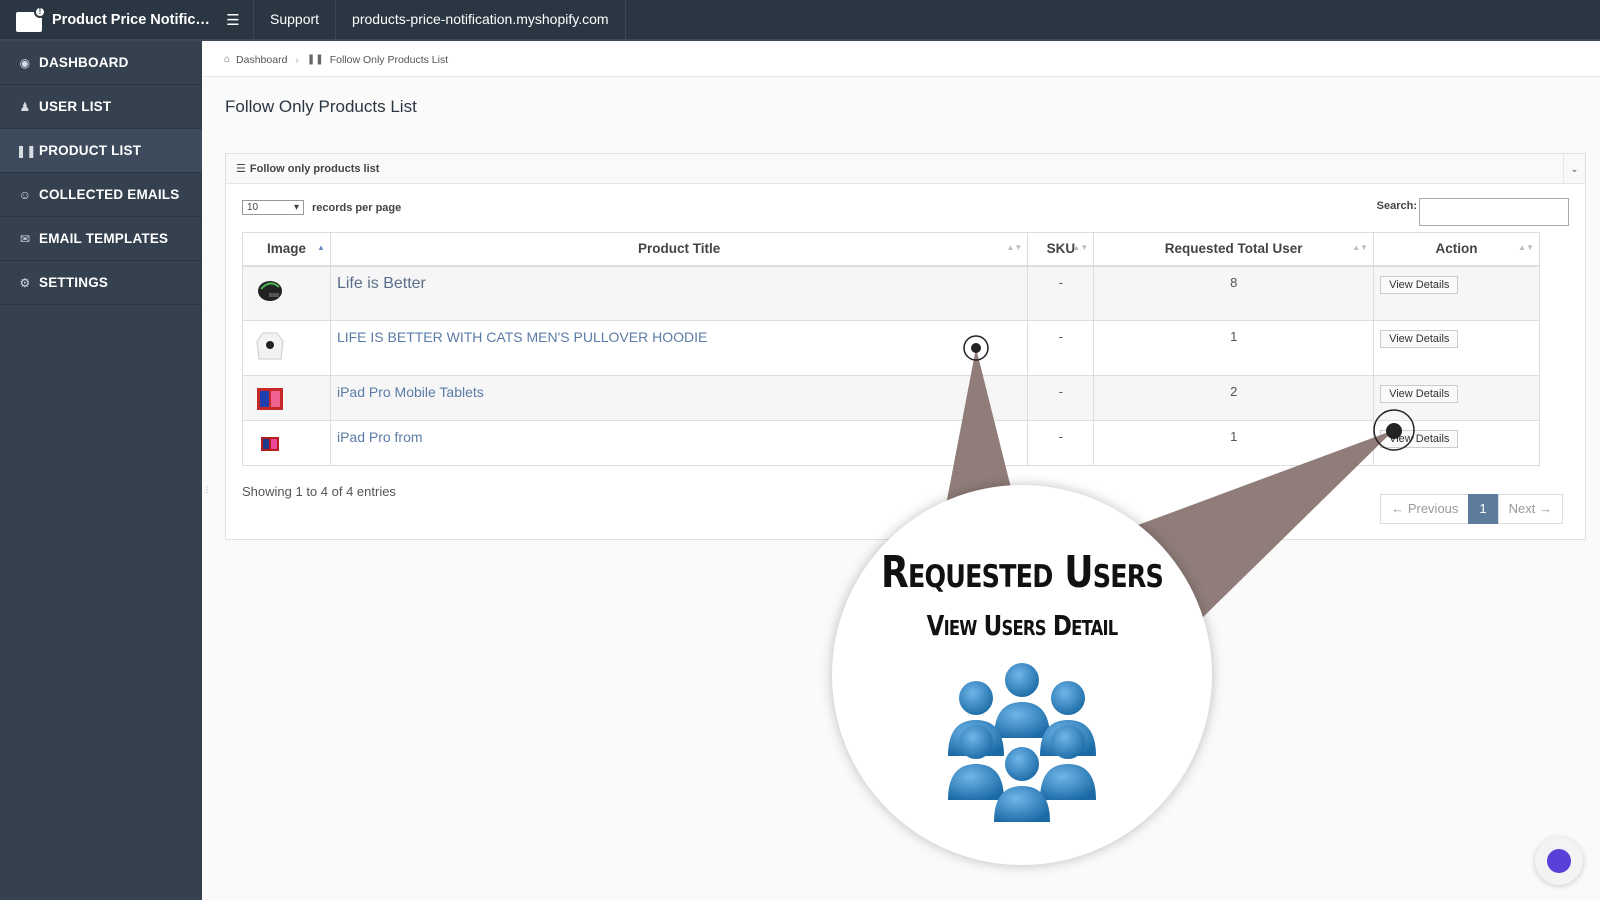 This screenshot has width=1600, height=900. What do you see at coordinates (679, 398) in the screenshot?
I see `product-title-cell: iPad Pro Mobile Tablets` at bounding box center [679, 398].